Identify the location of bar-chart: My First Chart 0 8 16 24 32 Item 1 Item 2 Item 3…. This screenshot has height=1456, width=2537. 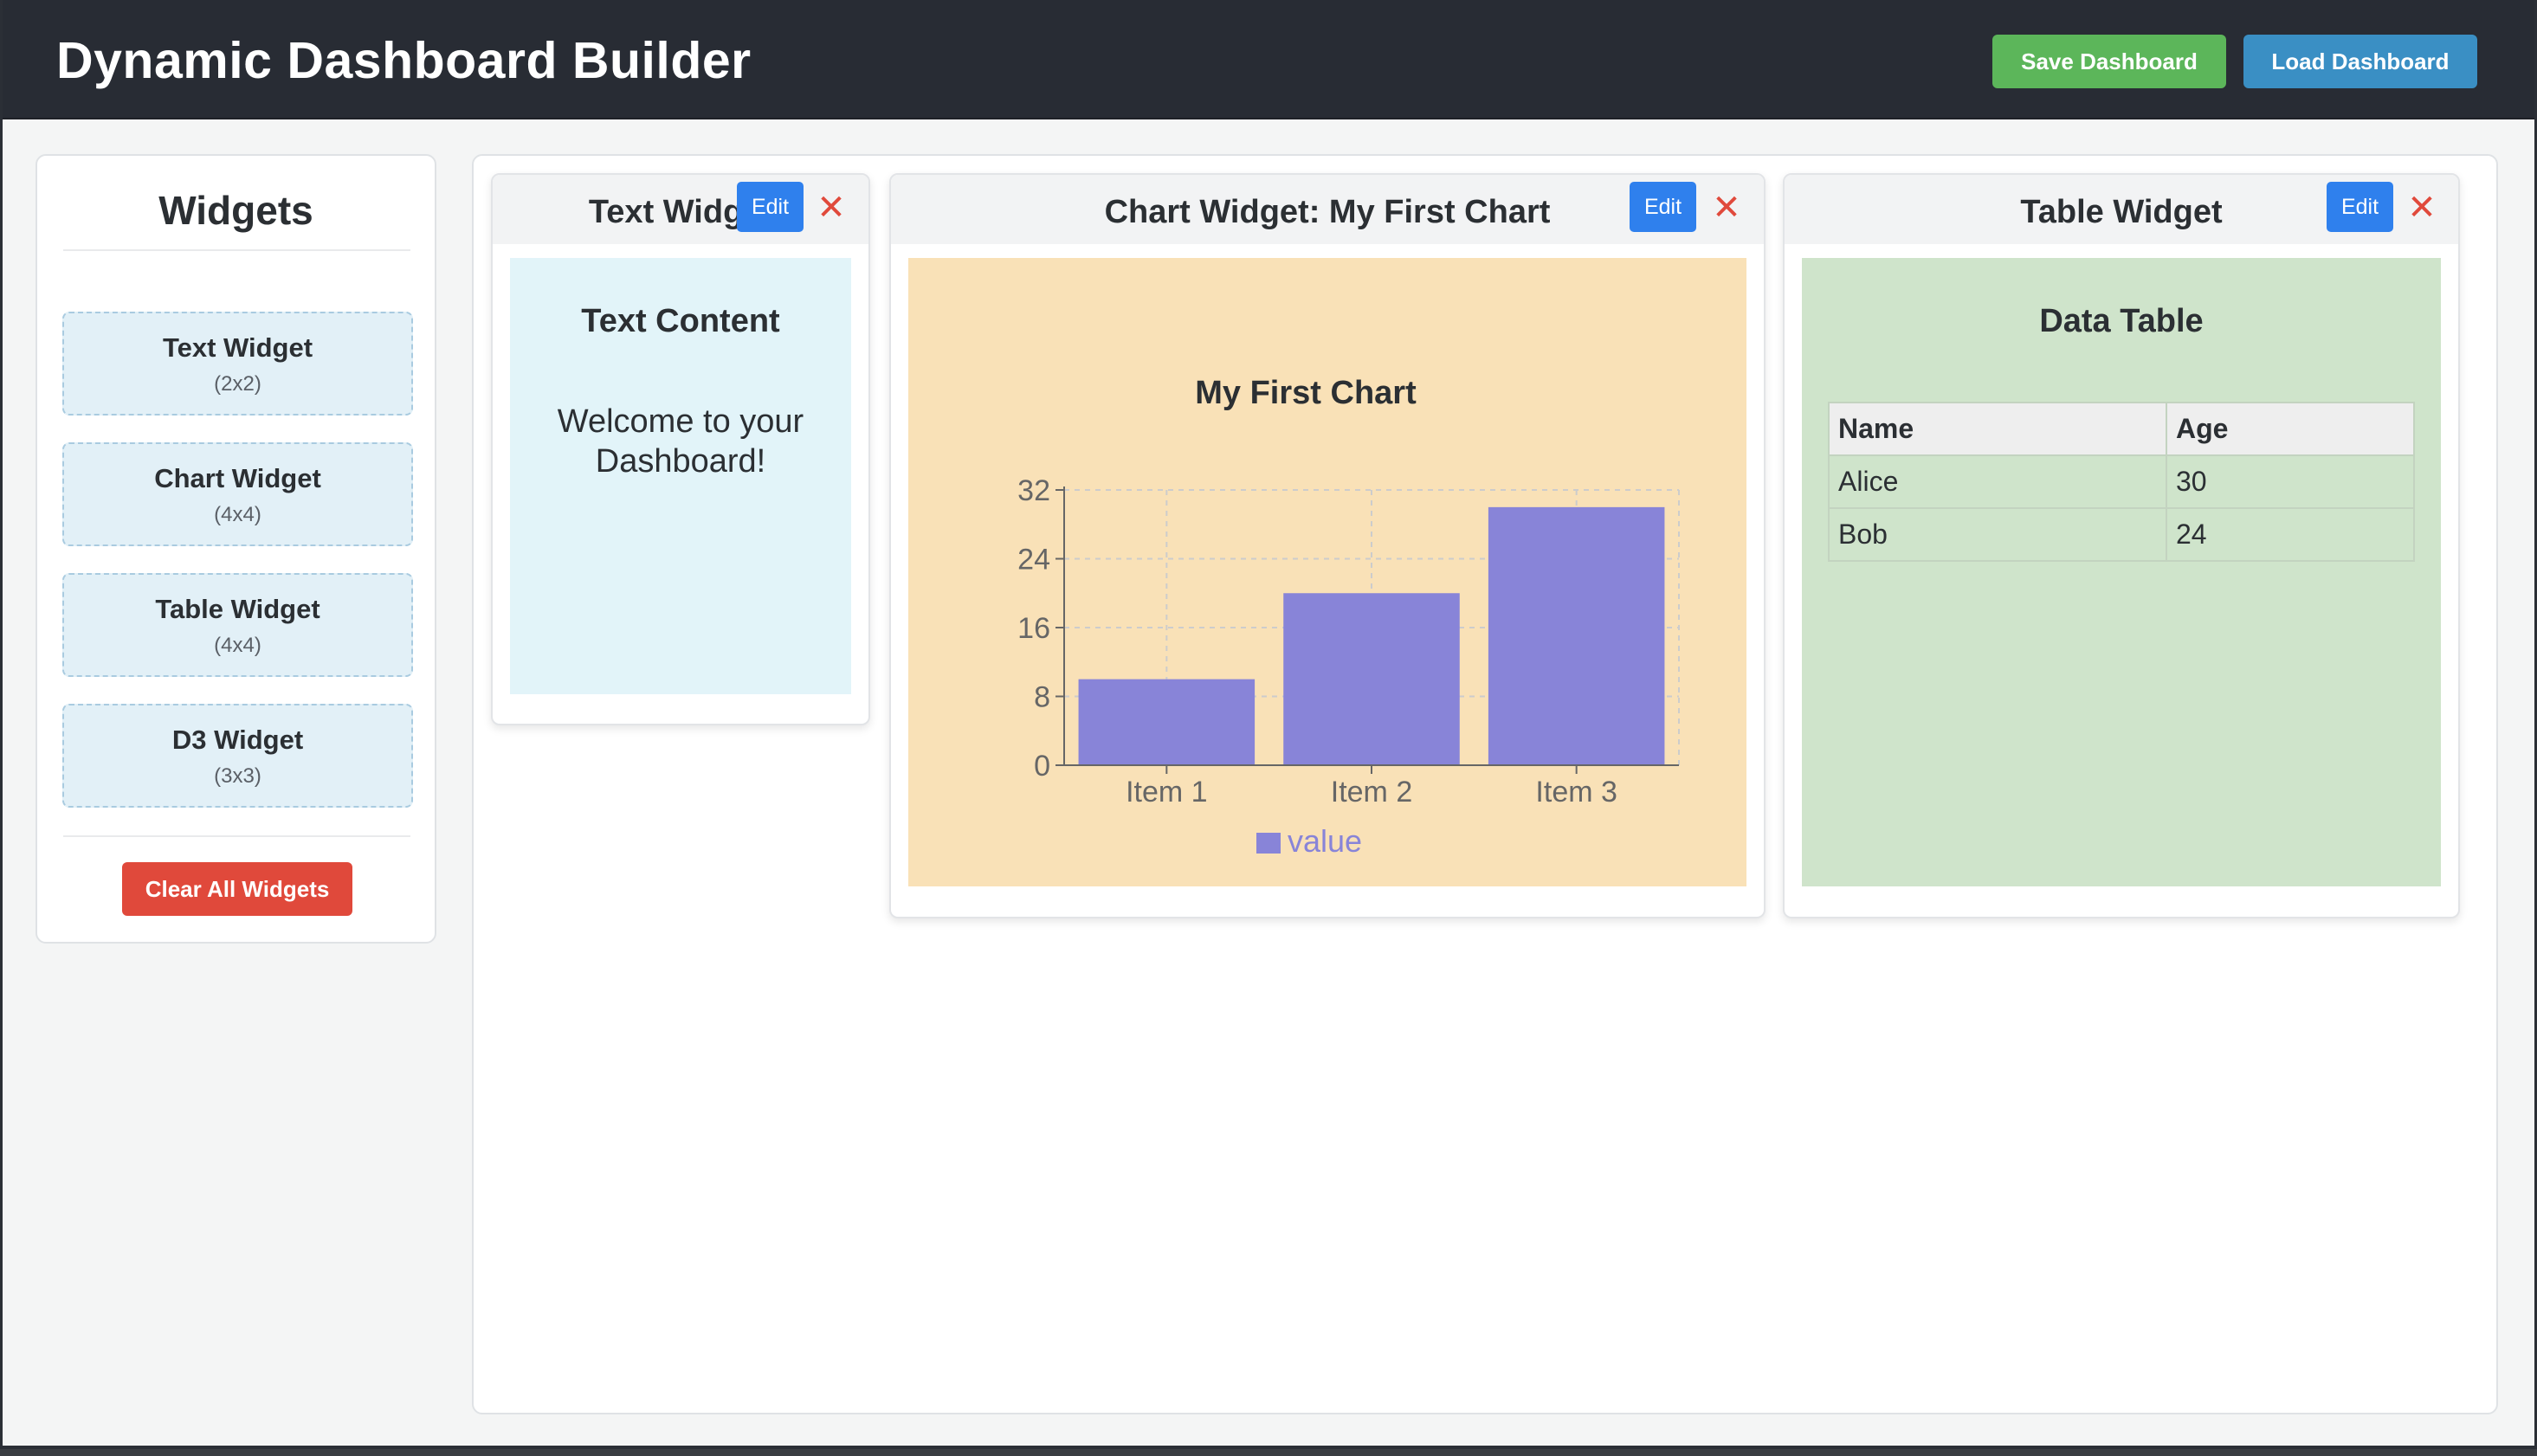
(1348, 617).